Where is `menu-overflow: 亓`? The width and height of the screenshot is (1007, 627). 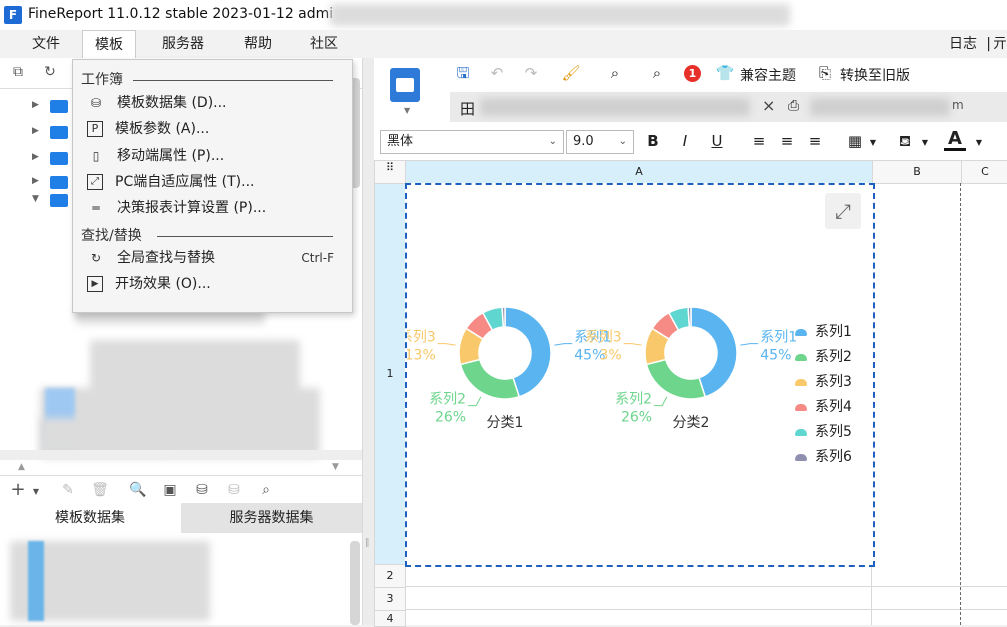
menu-overflow: 亓 is located at coordinates (1000, 44).